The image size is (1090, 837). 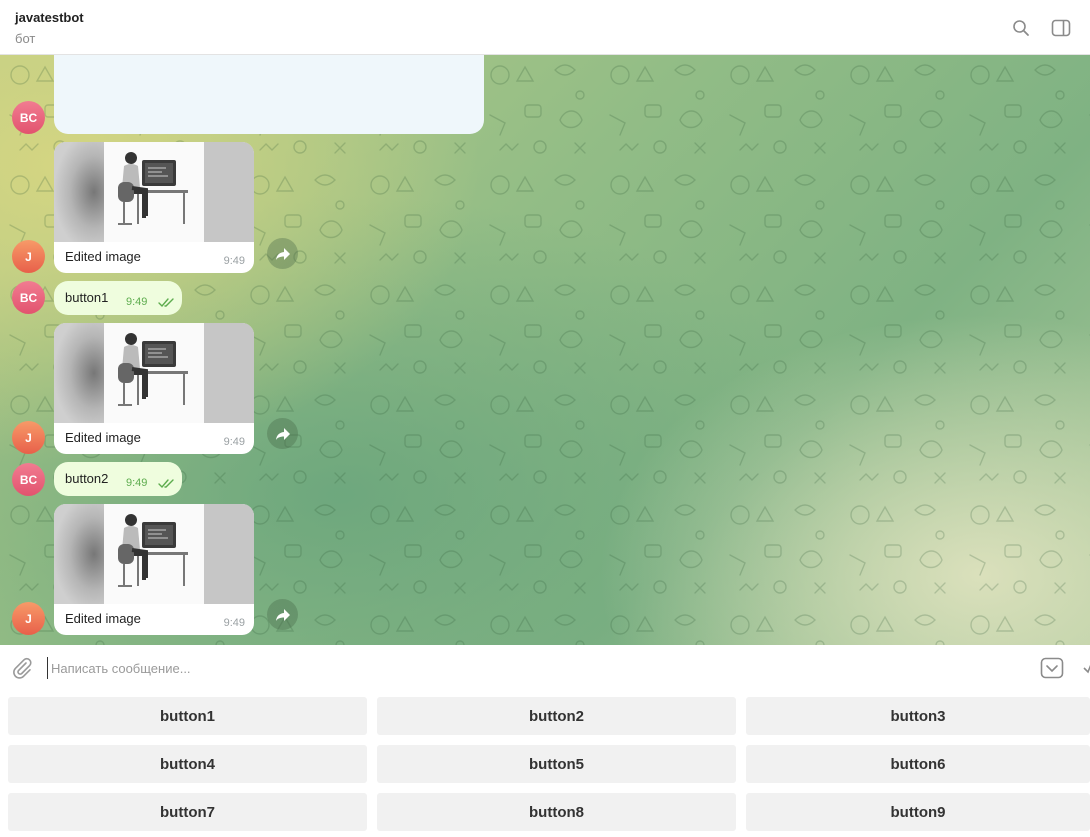 I want to click on side-panel-icon, so click(x=1061, y=28).